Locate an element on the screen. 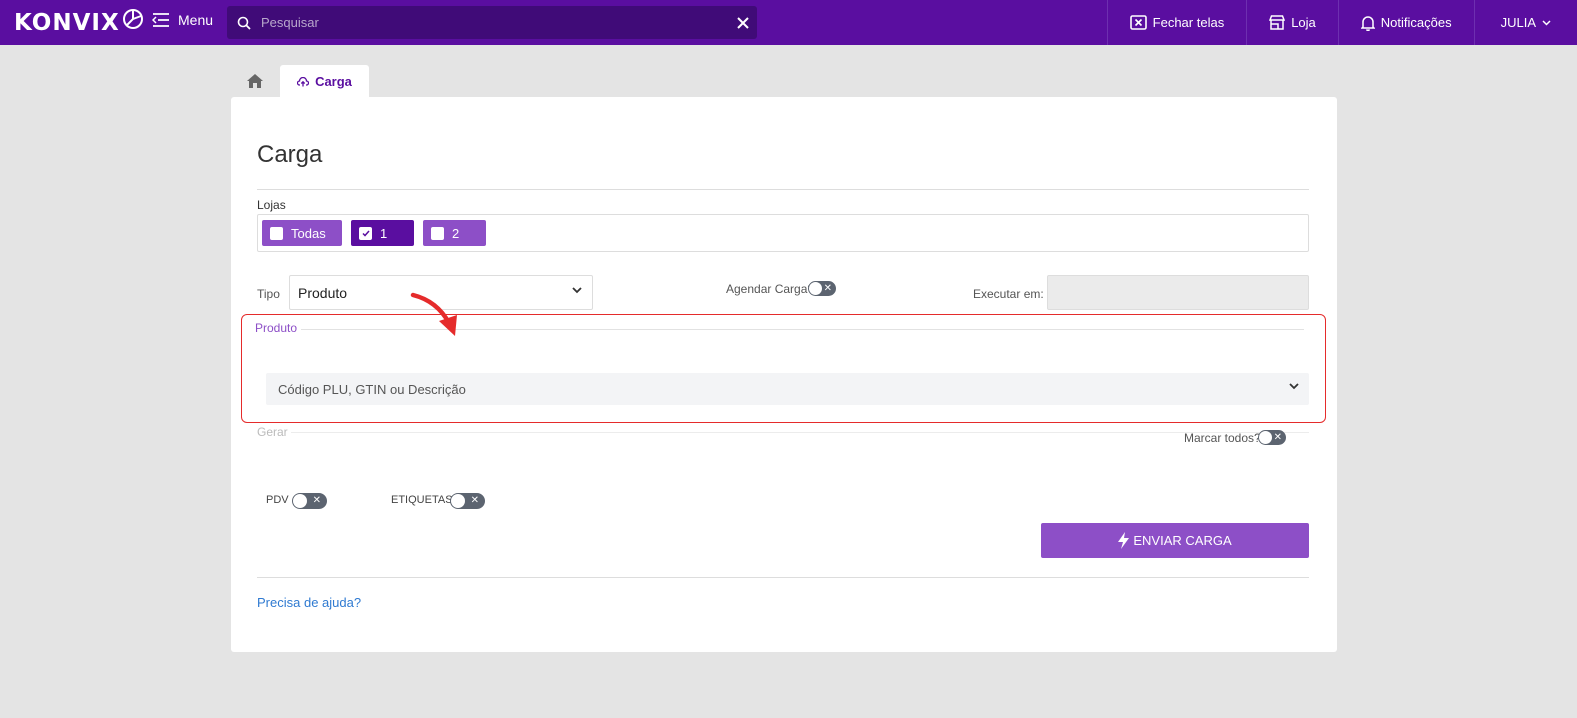  store-chip-label: 2 is located at coordinates (456, 233).